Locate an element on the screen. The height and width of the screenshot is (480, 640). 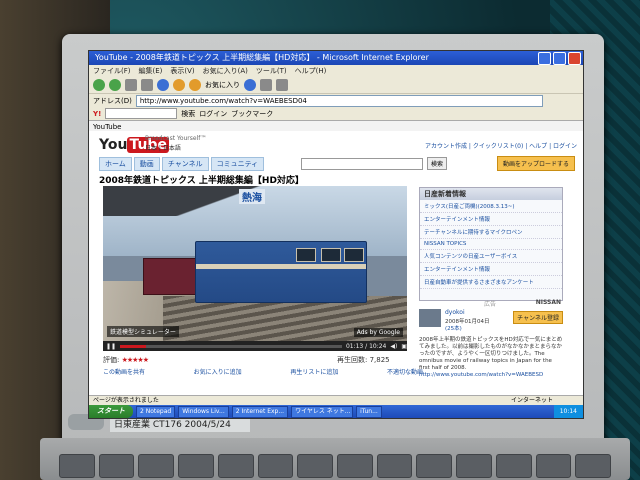
news-item: 日産自動車が提供するさまざまなアンケート is located at coordinates (491, 282).